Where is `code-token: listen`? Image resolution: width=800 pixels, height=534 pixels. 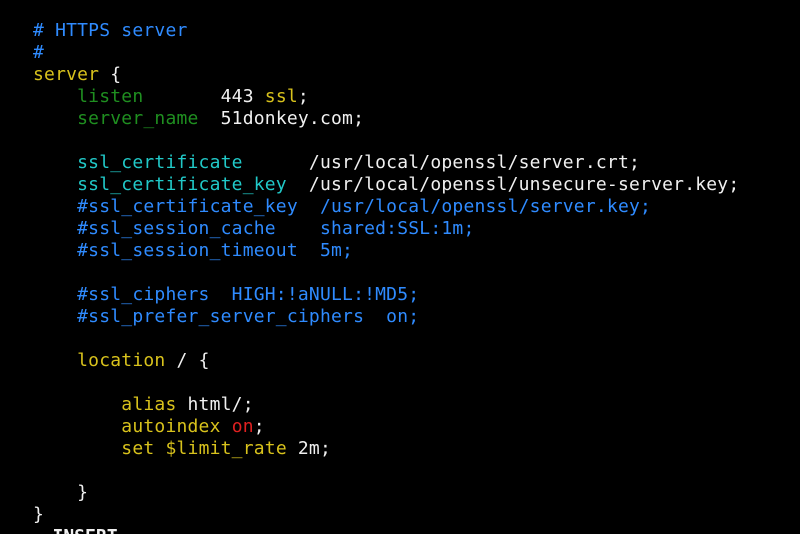 code-token: listen is located at coordinates (88, 96).